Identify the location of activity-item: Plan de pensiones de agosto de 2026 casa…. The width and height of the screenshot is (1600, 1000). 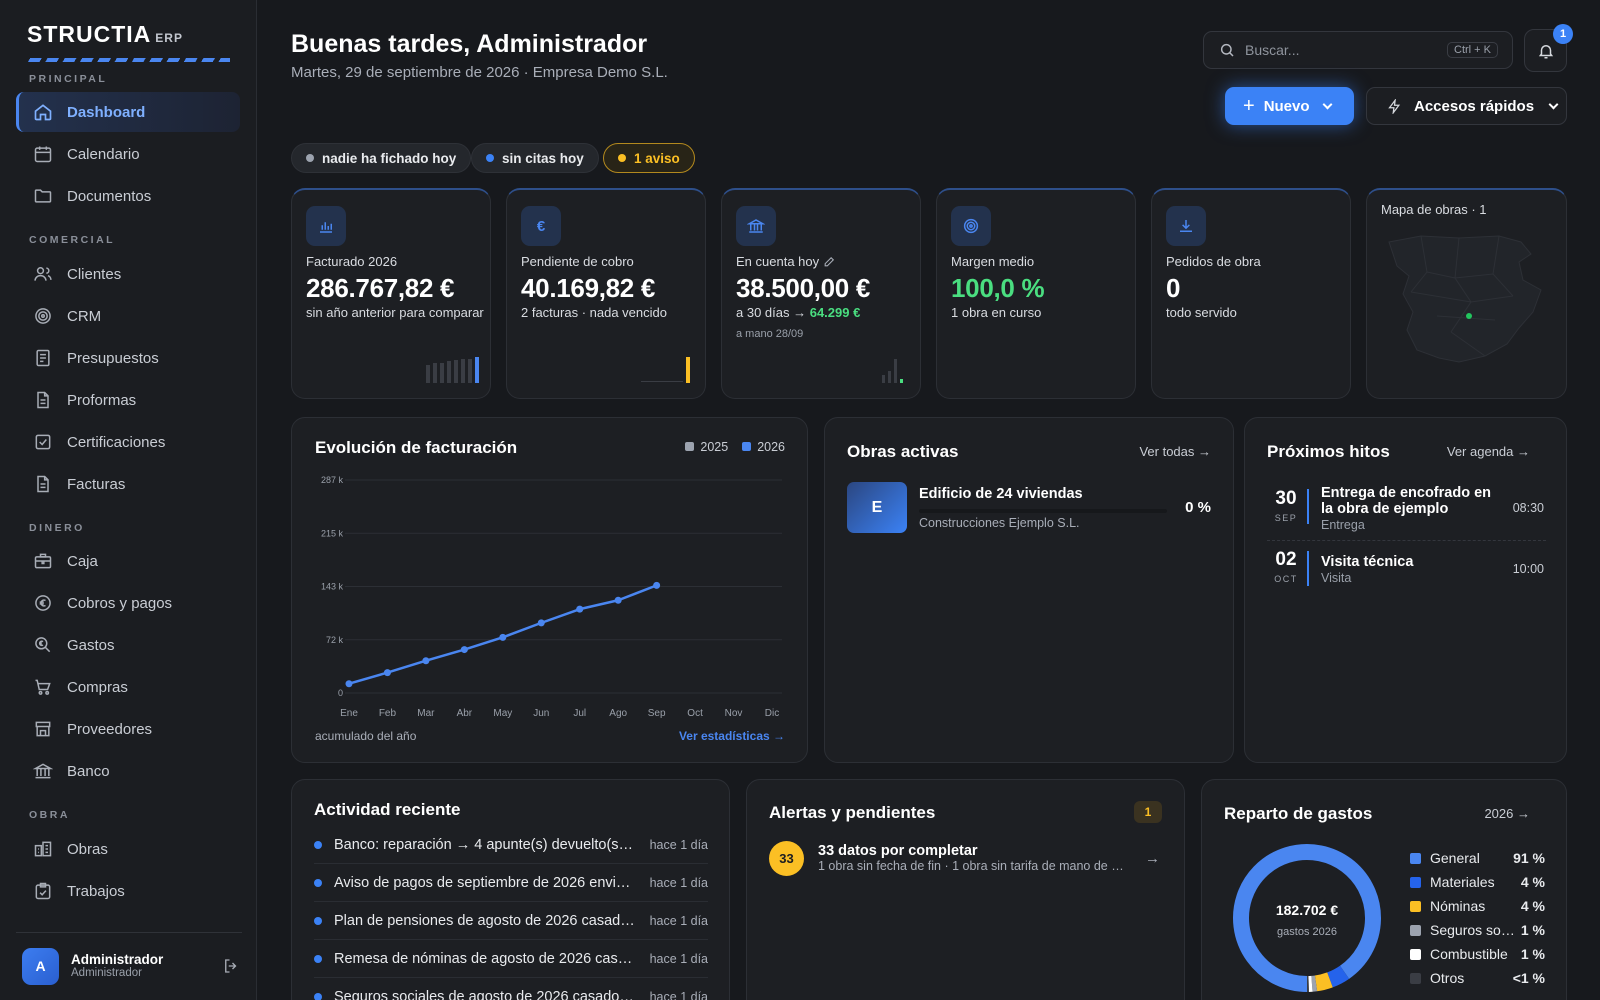
(511, 921).